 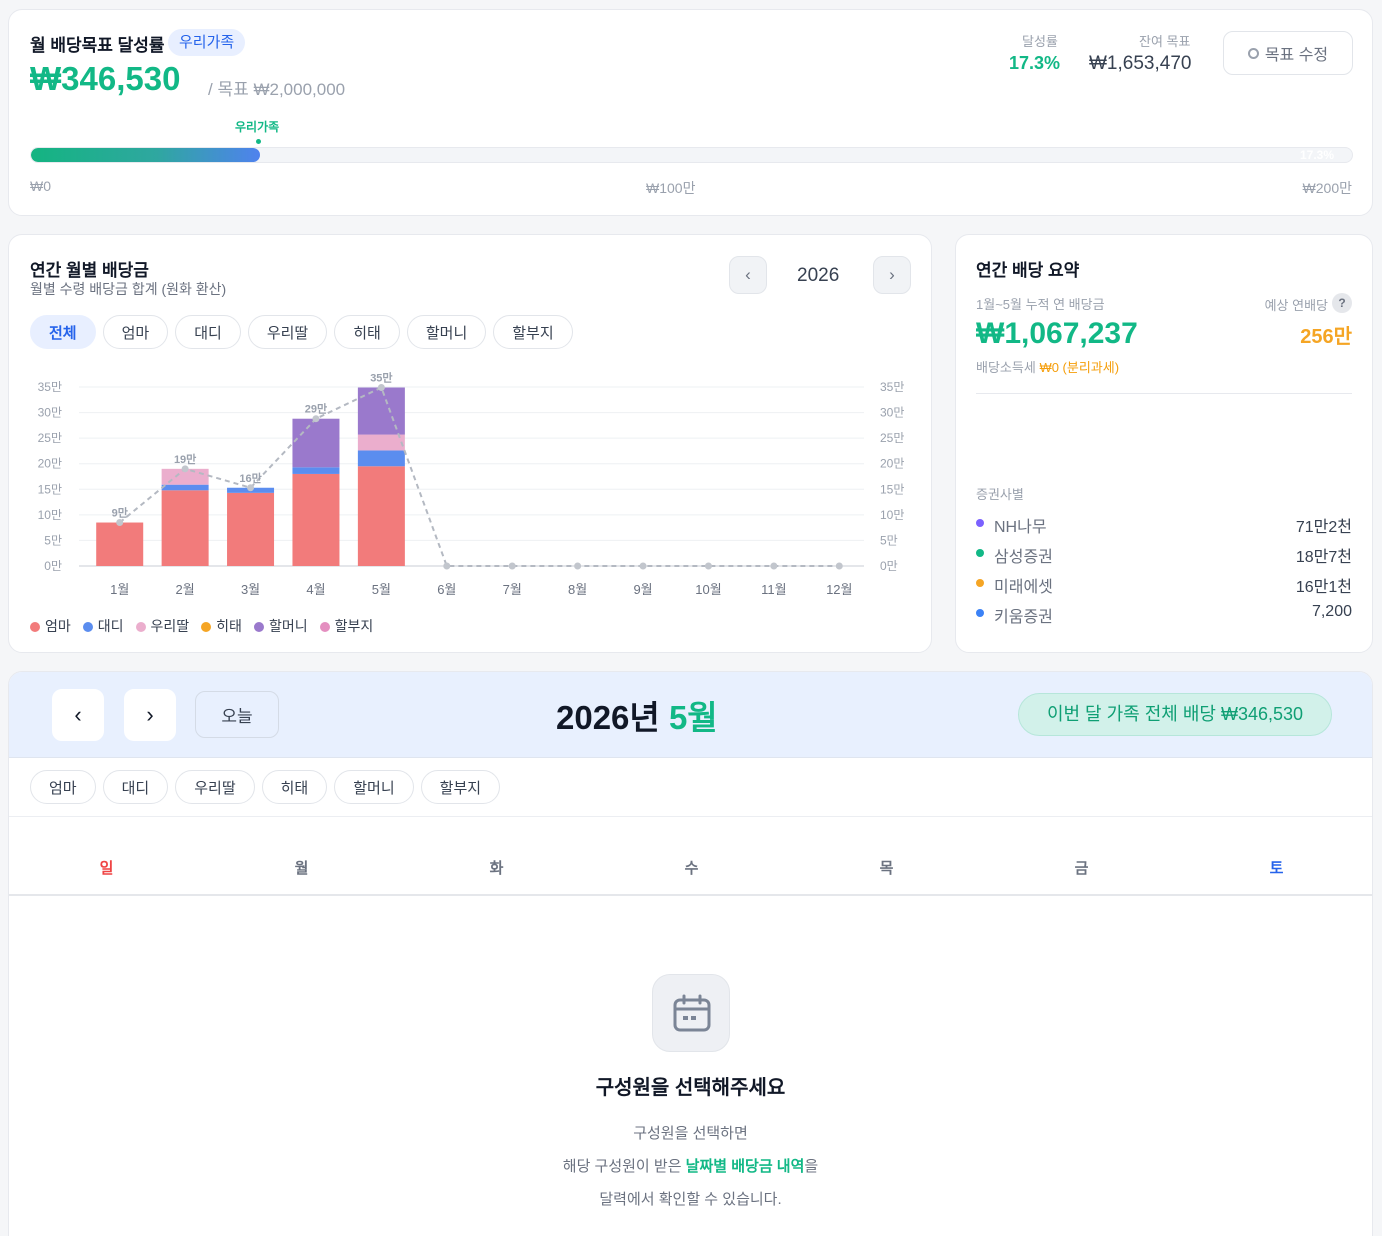 What do you see at coordinates (624, 1166) in the screenshot?
I see `empty-line2-a: 해당 구성원이 받은` at bounding box center [624, 1166].